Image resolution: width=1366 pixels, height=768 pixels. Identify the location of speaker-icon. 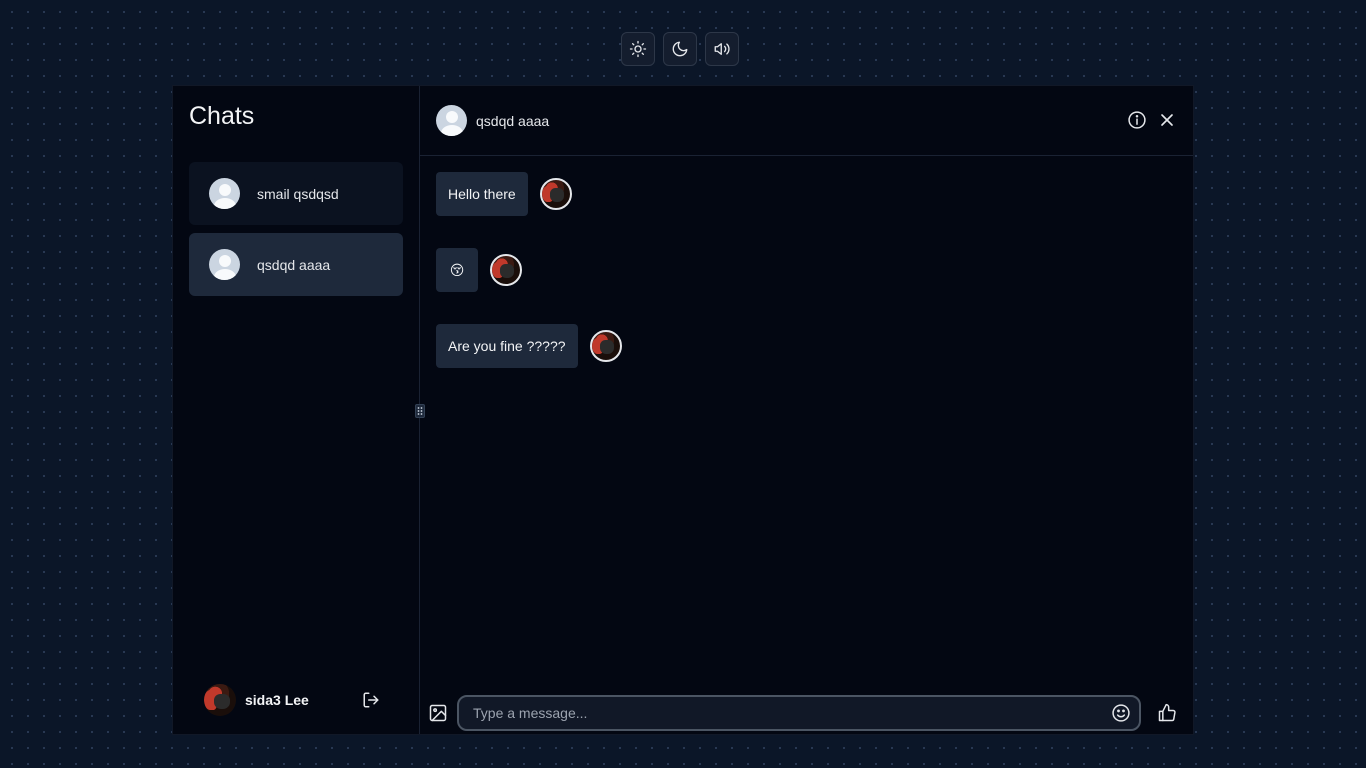
(722, 49).